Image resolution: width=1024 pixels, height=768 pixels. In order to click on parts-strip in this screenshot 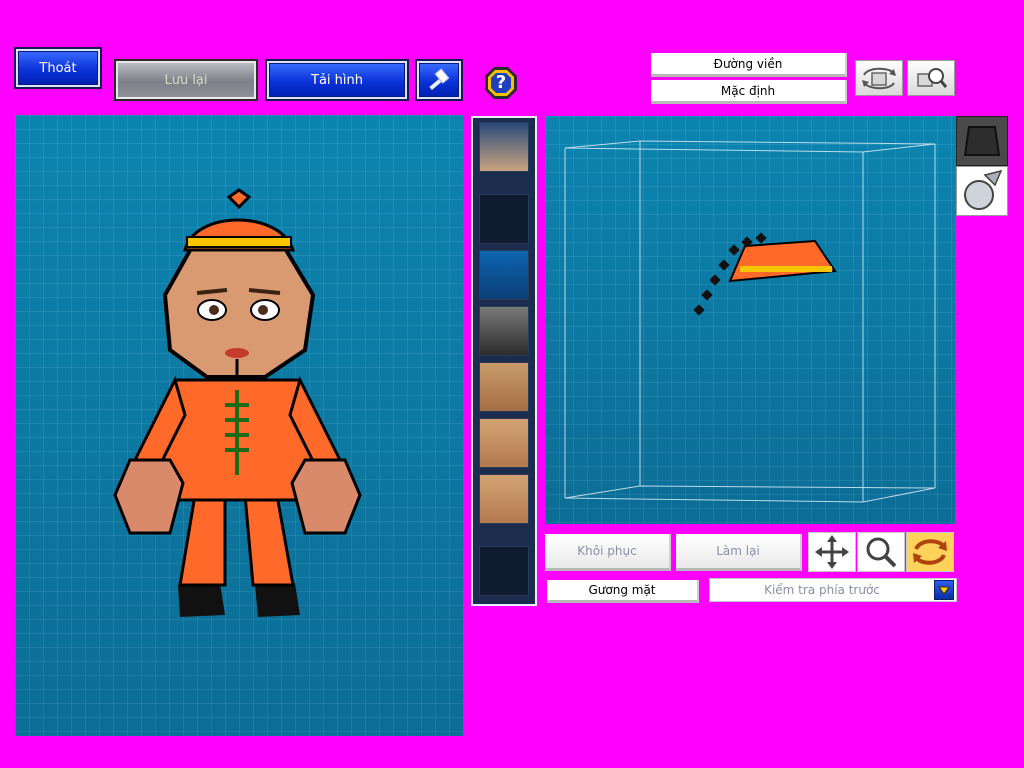, I will do `click(504, 361)`.